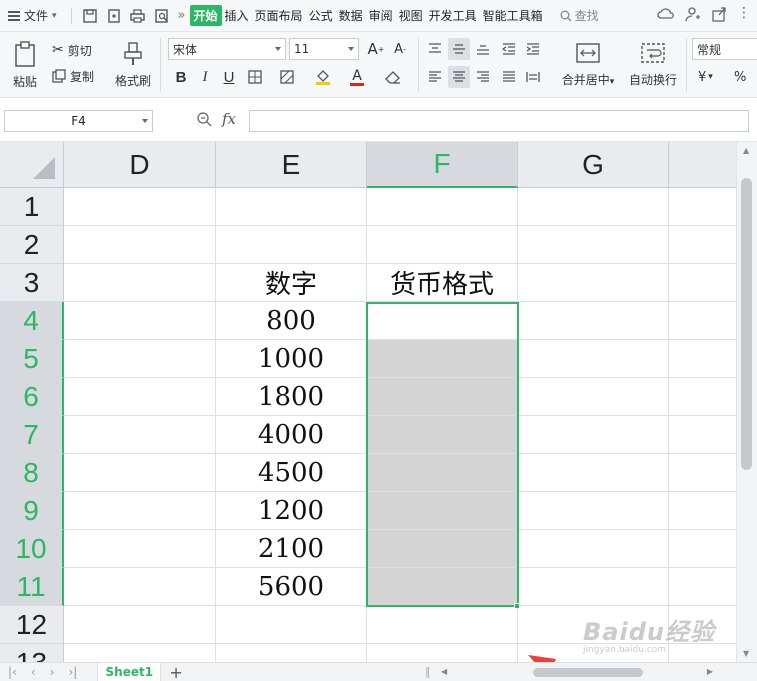 This screenshot has width=757, height=681. What do you see at coordinates (140, 435) in the screenshot?
I see `cell-d7` at bounding box center [140, 435].